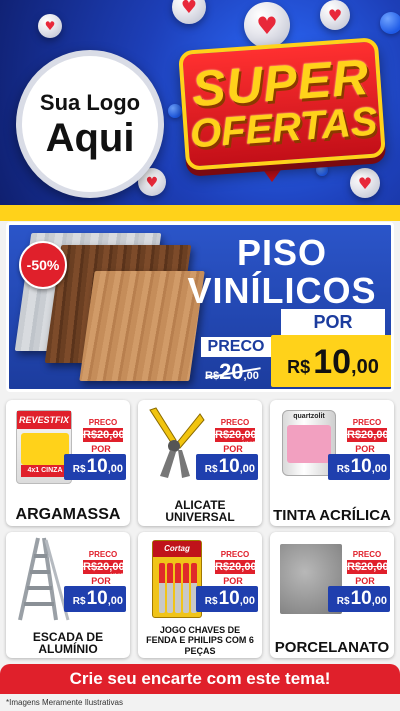 This screenshot has width=400, height=711. Describe the element at coordinates (64, 702) in the screenshot. I see `disclaimer-text: *Imagens Meramente Ilustrativas` at that location.